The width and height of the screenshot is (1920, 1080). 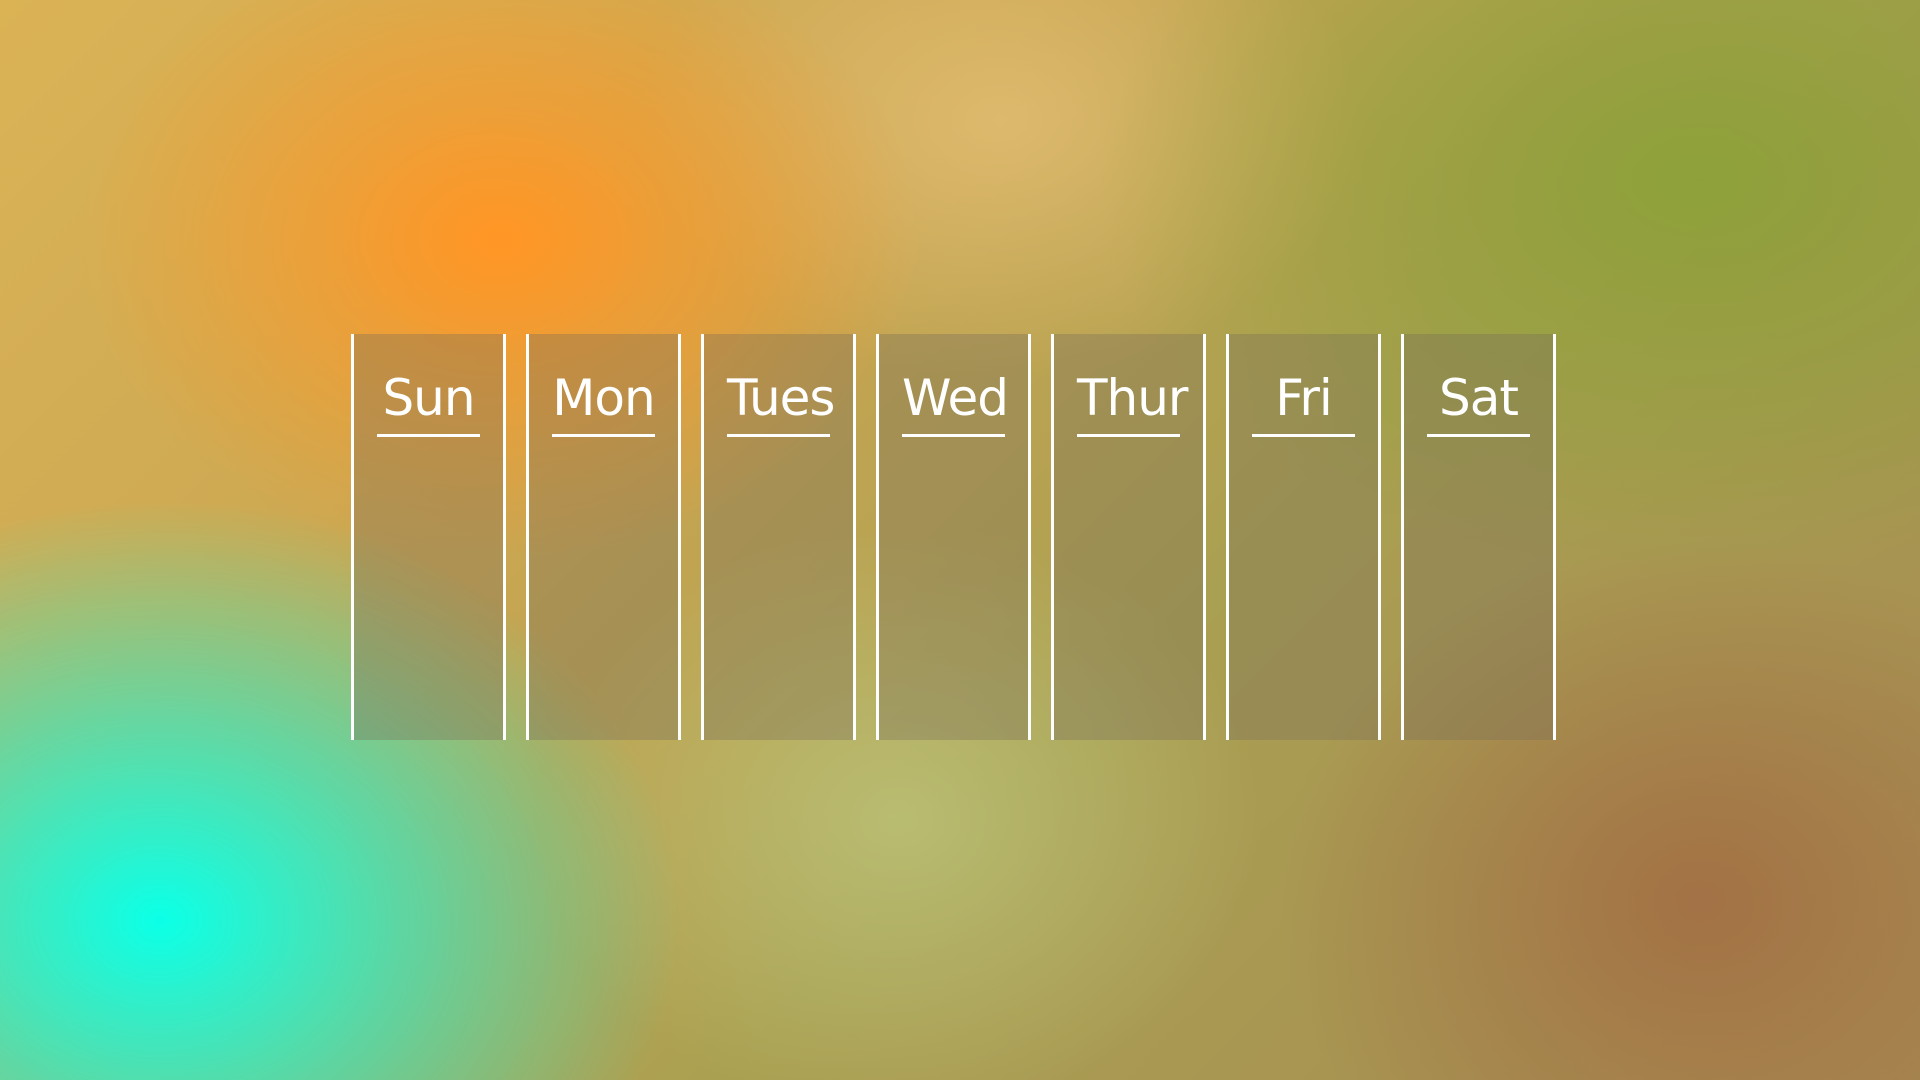 I want to click on day-column-friday: Fri, so click(x=1303, y=537).